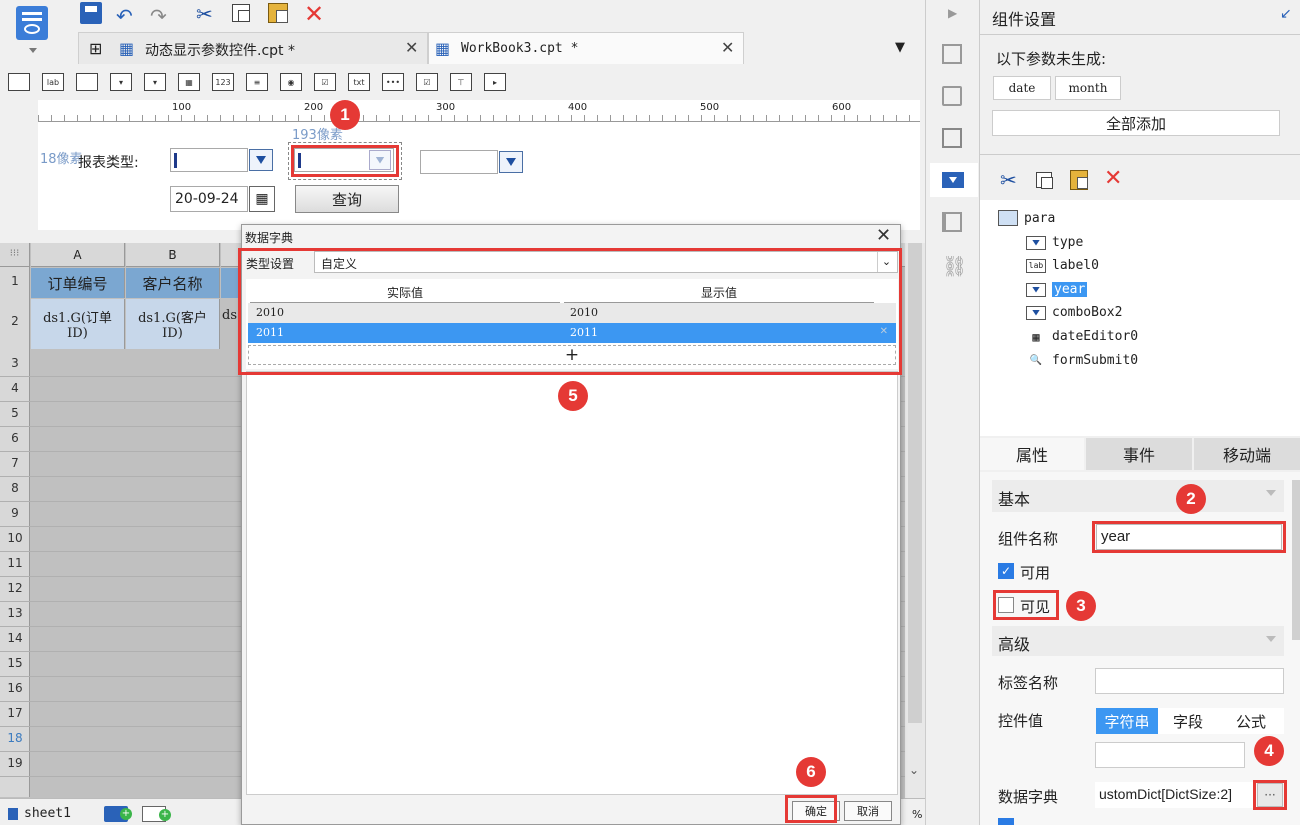 This screenshot has height=825, width=1300. What do you see at coordinates (1138, 641) in the screenshot?
I see `section-advanced-header: 高级` at bounding box center [1138, 641].